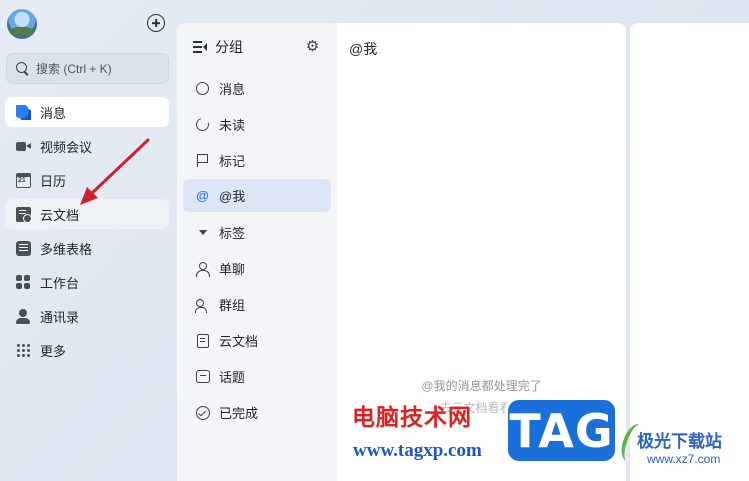 The height and width of the screenshot is (481, 749). What do you see at coordinates (87, 112) in the screenshot?
I see `nav-item-messages: 消息` at bounding box center [87, 112].